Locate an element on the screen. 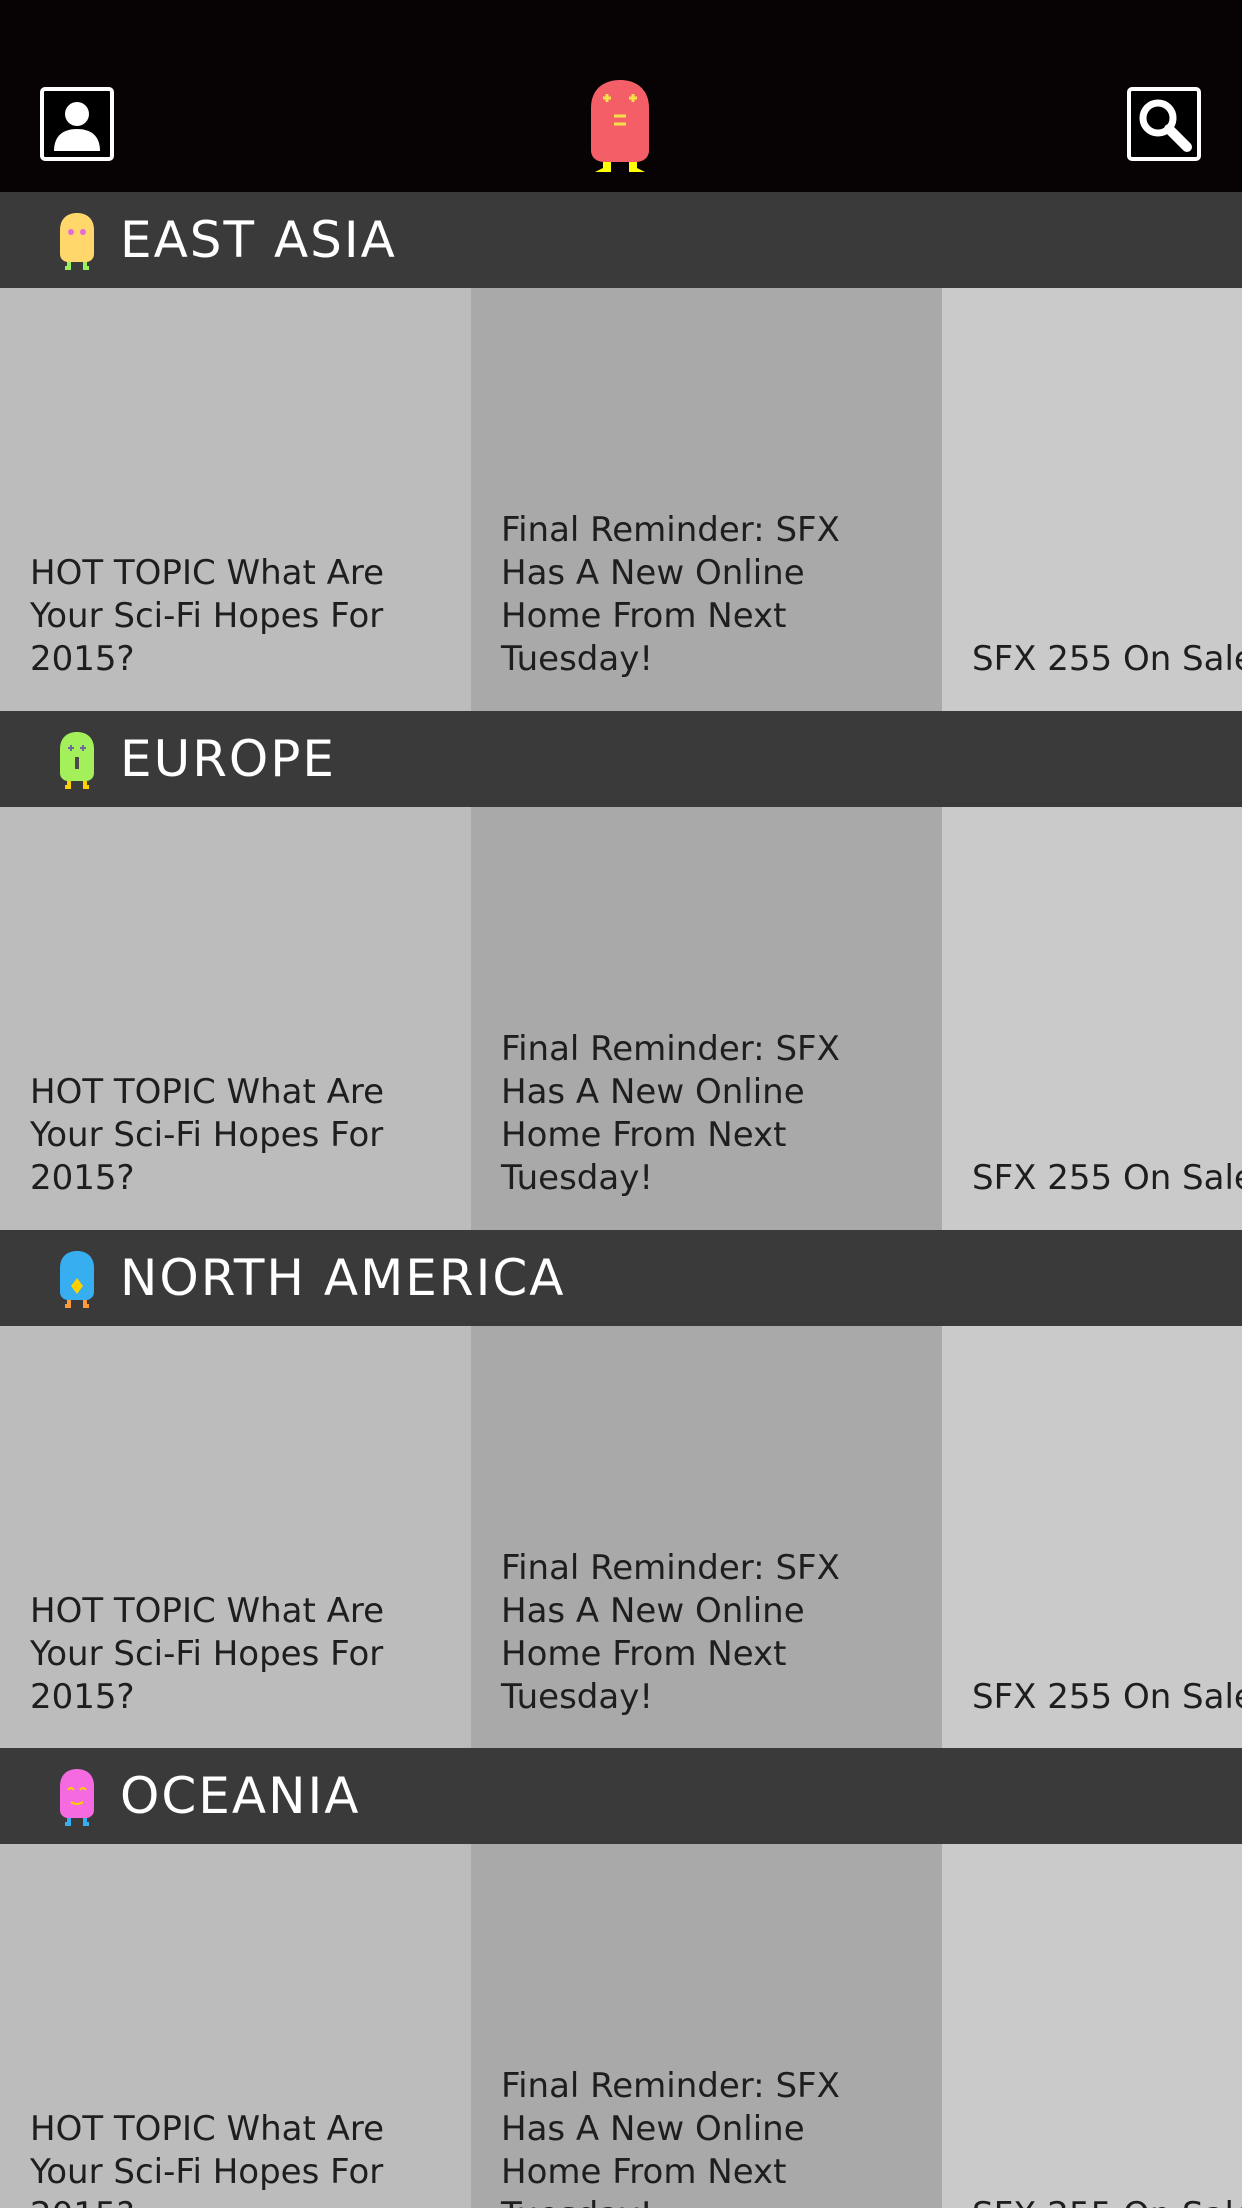 The height and width of the screenshot is (2208, 1242). section-header-north-america: NORTH AMERICA is located at coordinates (621, 1278).